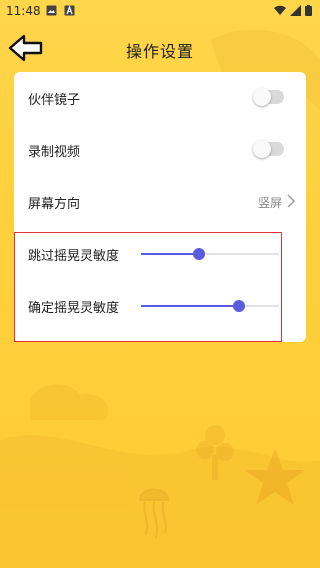 The image size is (320, 568). Describe the element at coordinates (23, 11) in the screenshot. I see `status-time: 11:48` at that location.